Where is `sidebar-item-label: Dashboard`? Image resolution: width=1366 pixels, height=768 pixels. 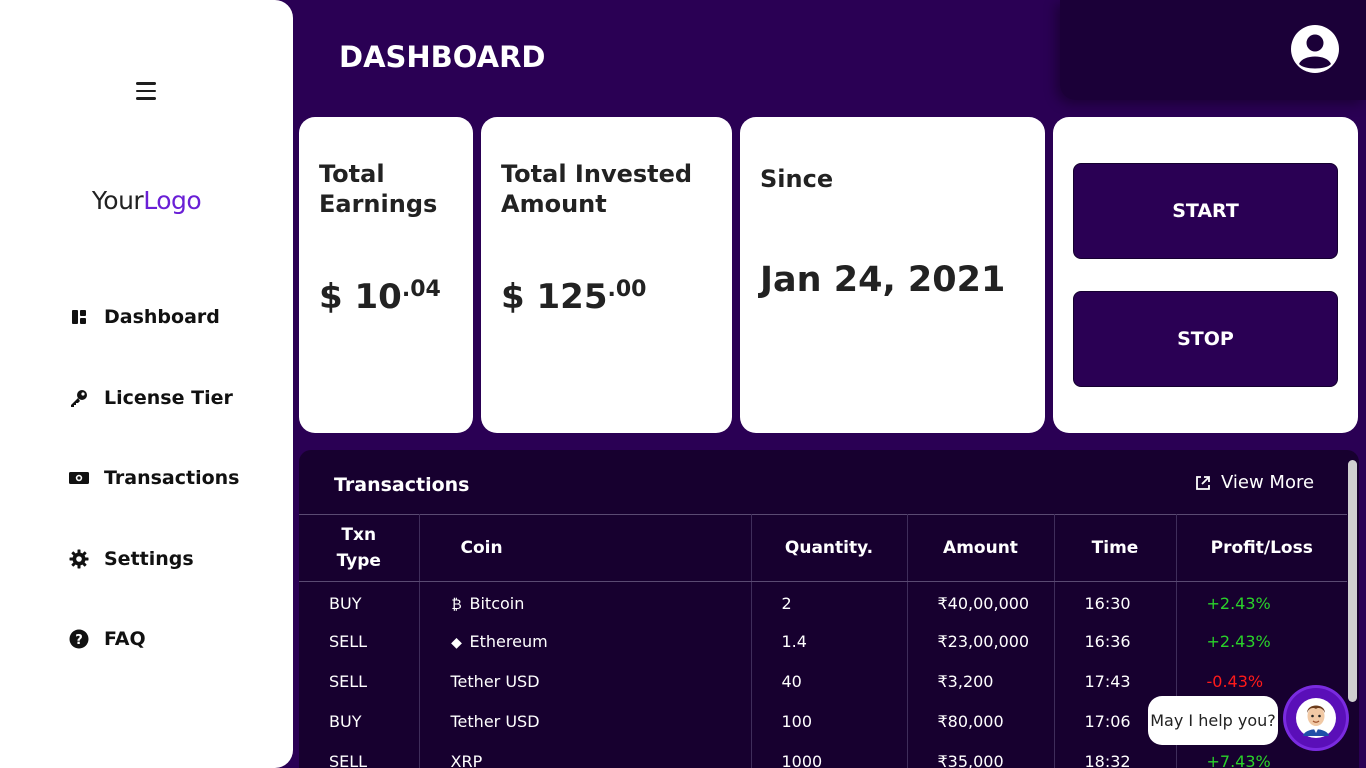 sidebar-item-label: Dashboard is located at coordinates (162, 317).